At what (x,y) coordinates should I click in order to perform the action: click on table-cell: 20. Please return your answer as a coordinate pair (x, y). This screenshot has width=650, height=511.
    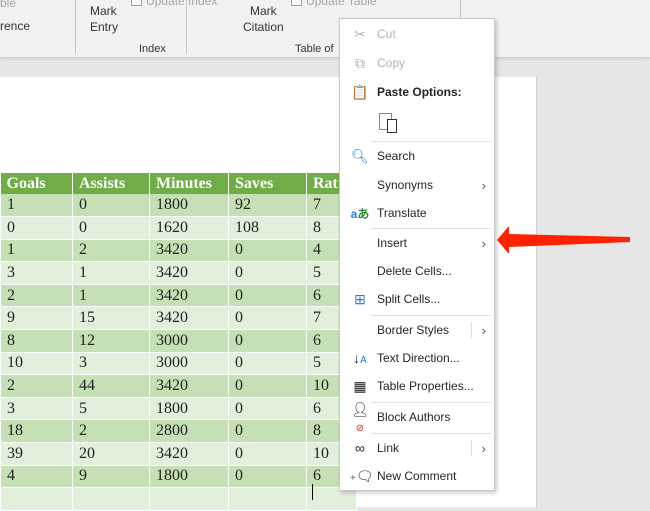
    Looking at the image, I should click on (111, 454).